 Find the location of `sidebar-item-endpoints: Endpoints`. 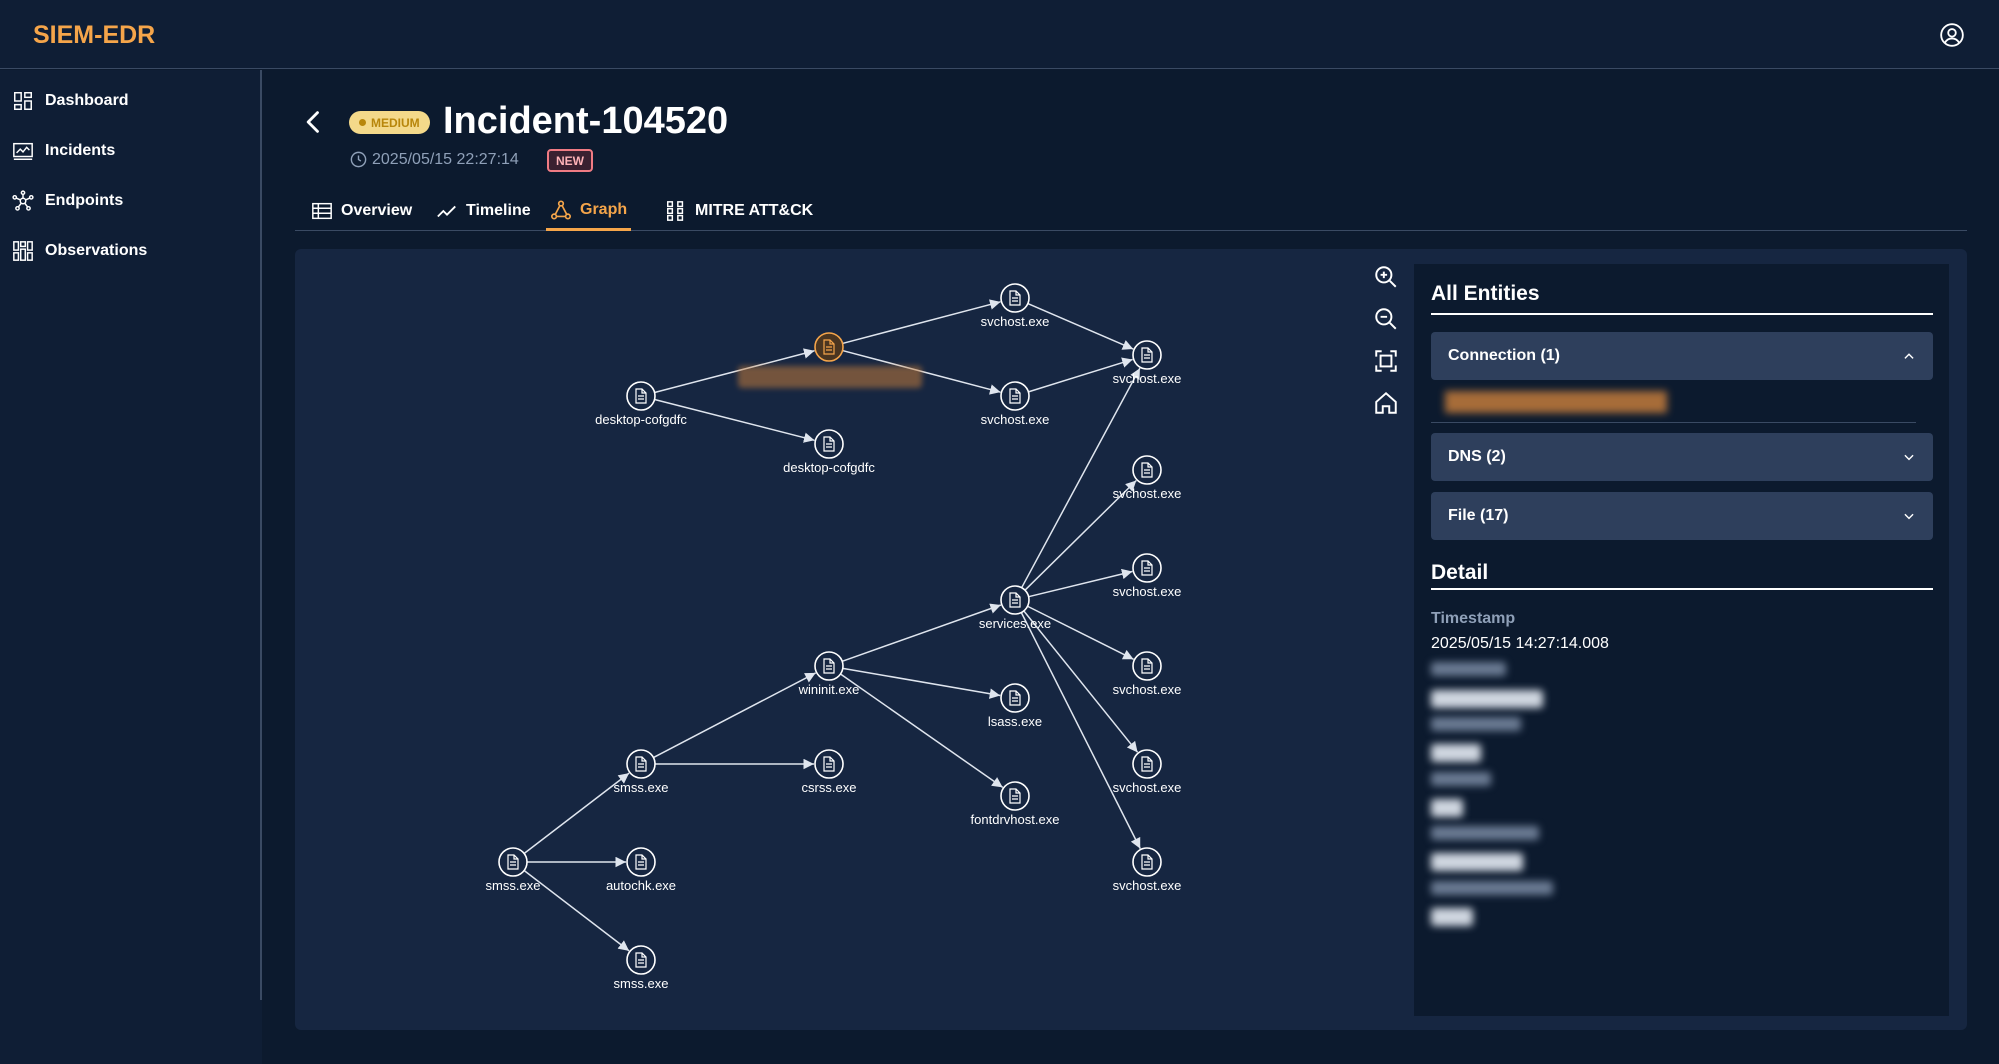

sidebar-item-endpoints: Endpoints is located at coordinates (67, 201).